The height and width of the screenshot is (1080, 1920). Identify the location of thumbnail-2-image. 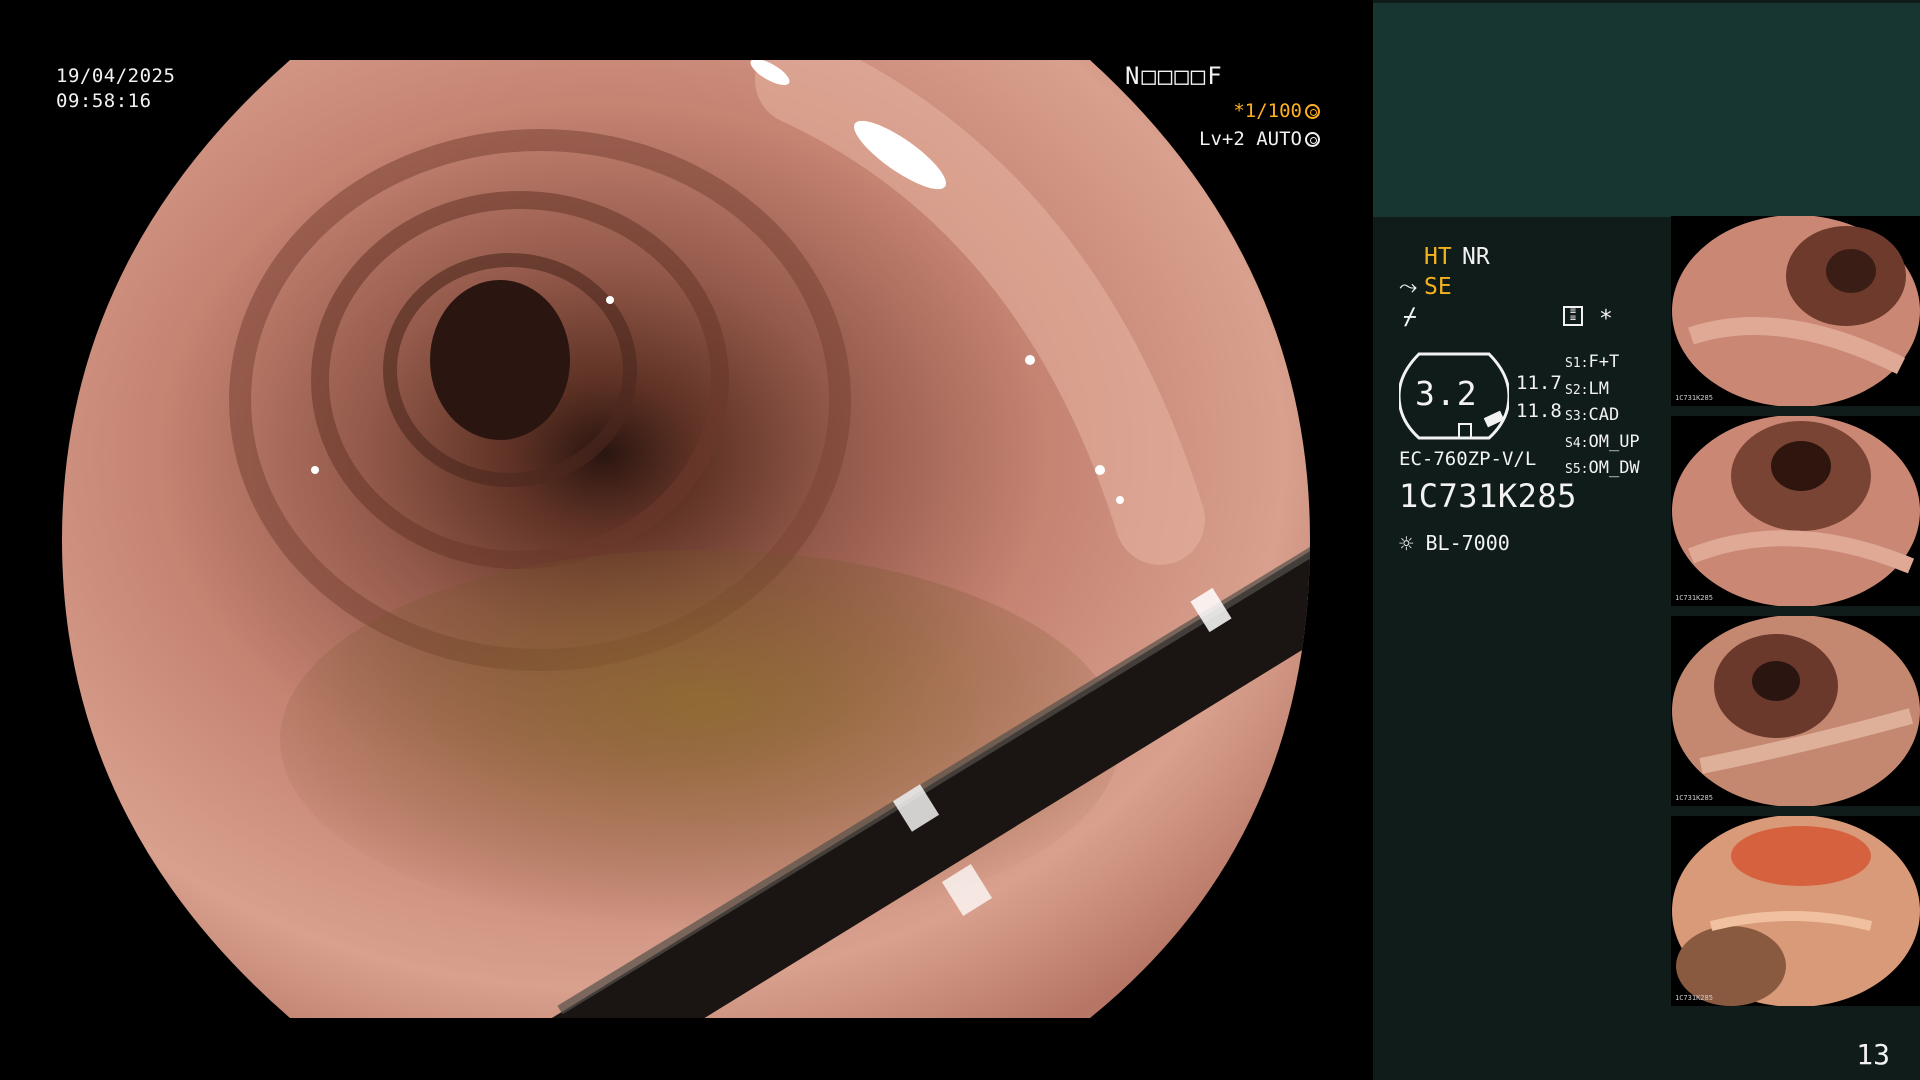
(1796, 511).